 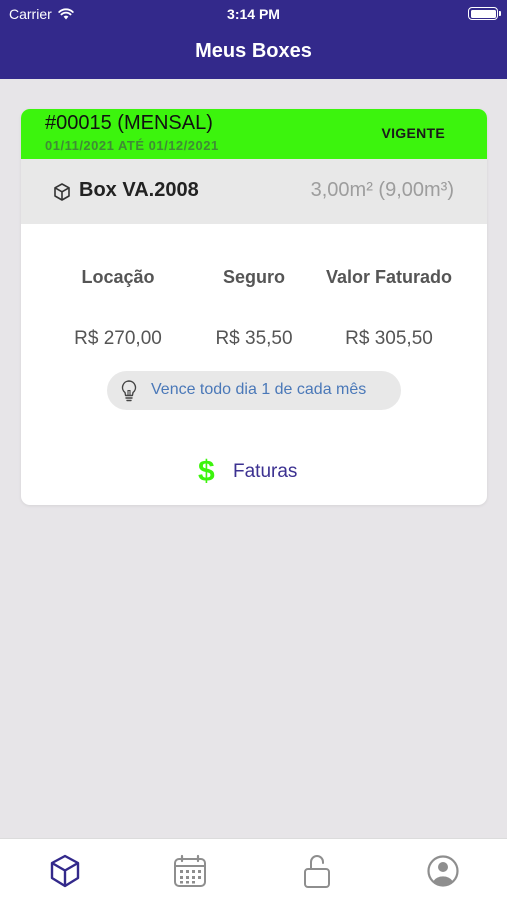 I want to click on summary-label: Locação, so click(x=118, y=277).